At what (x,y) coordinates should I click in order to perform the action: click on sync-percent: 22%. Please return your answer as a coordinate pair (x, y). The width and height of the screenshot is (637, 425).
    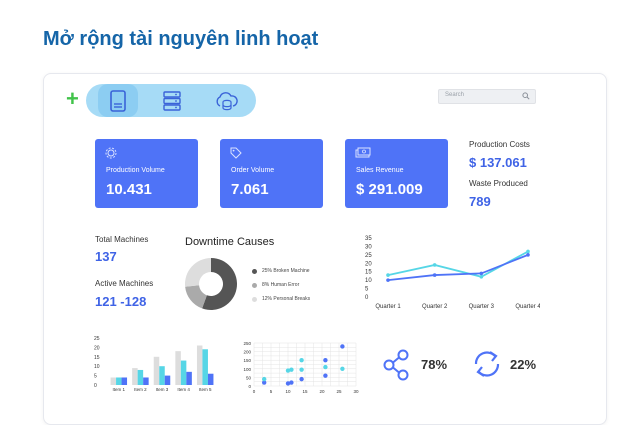
    Looking at the image, I should click on (523, 364).